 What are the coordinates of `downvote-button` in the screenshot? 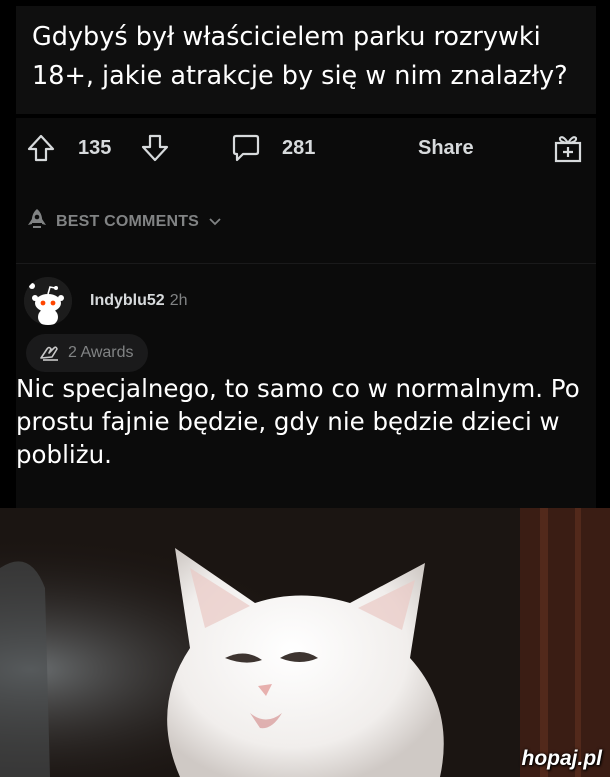 It's located at (155, 148).